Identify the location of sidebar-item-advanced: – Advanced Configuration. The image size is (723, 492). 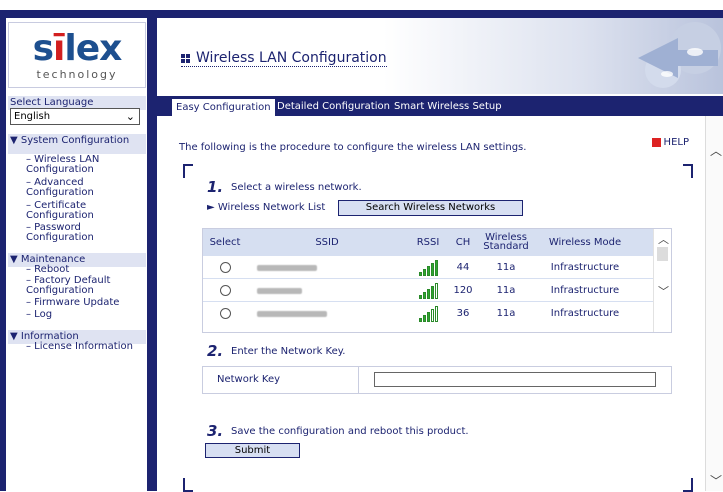
(77, 187).